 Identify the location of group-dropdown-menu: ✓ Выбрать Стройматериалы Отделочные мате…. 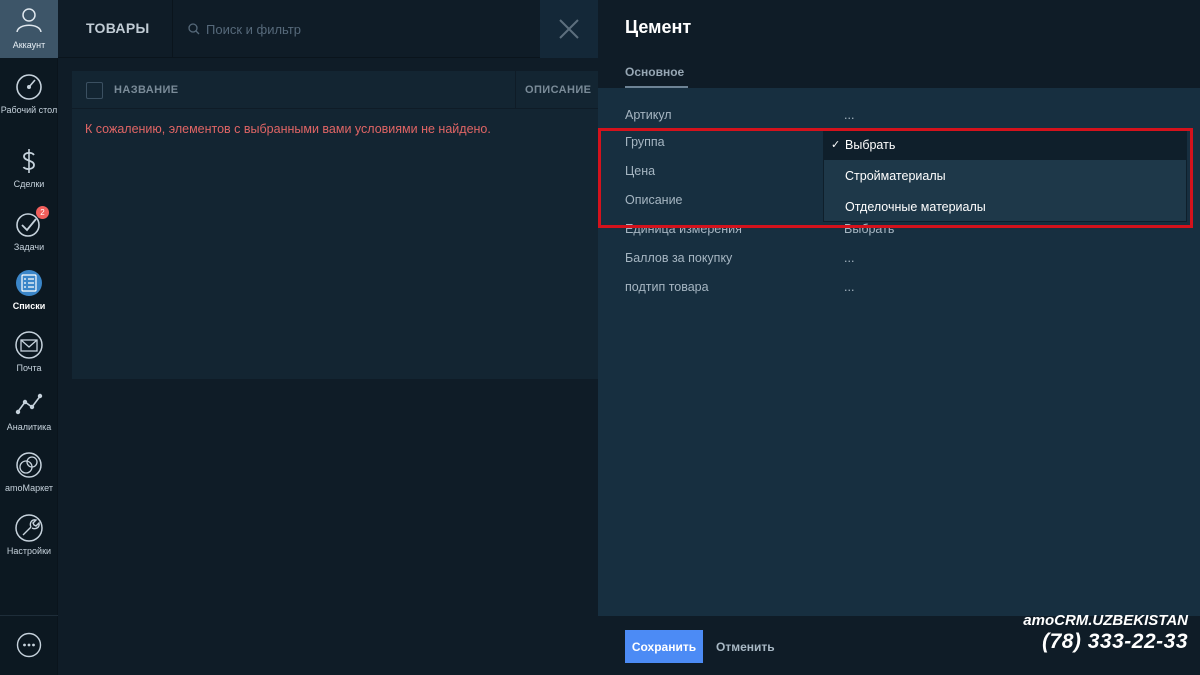
(1005, 175).